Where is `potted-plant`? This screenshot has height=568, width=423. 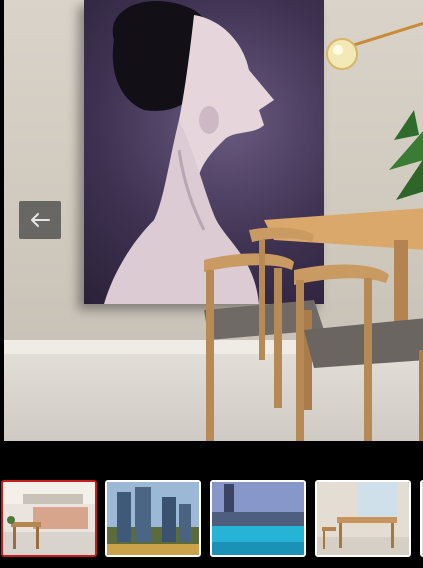
potted-plant is located at coordinates (406, 155).